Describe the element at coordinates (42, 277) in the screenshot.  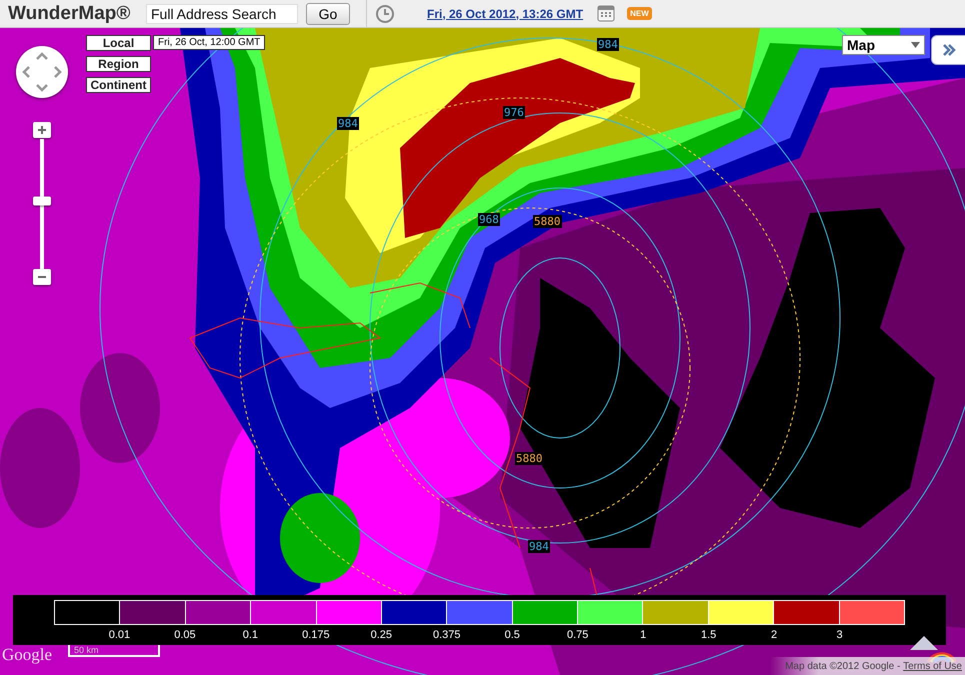
I see `zoom-out-button` at that location.